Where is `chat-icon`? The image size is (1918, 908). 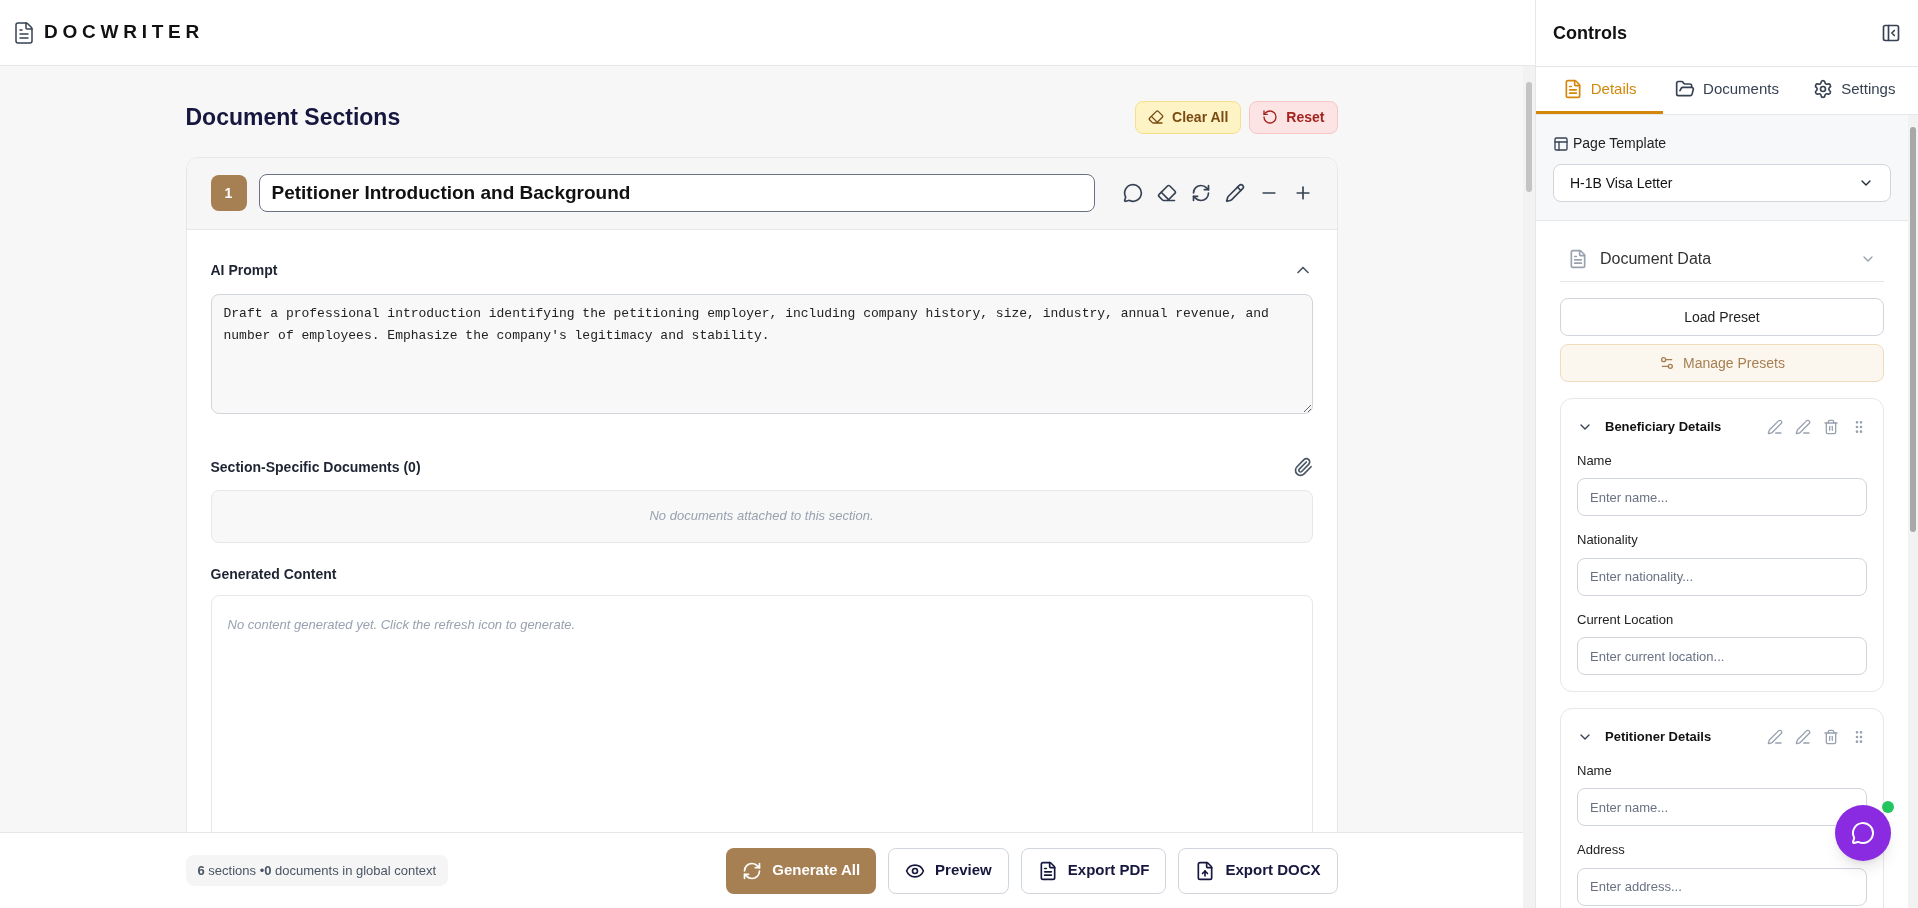 chat-icon is located at coordinates (1863, 833).